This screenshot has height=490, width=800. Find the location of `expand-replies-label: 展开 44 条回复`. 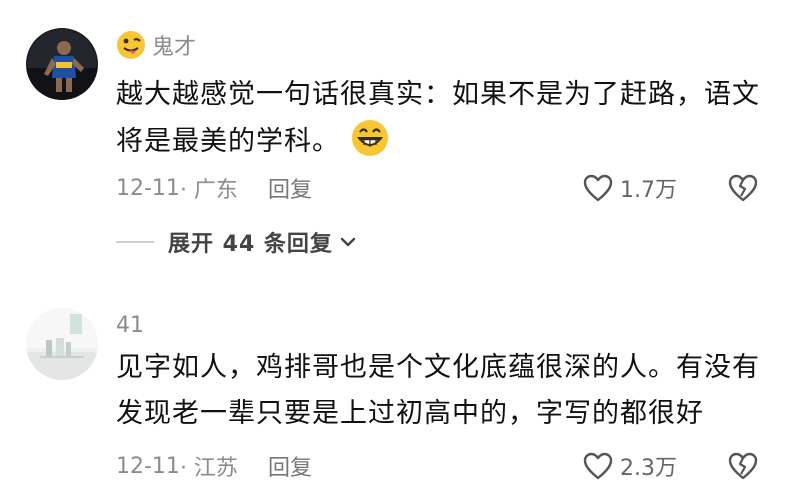

expand-replies-label: 展开 44 条回复 is located at coordinates (250, 244).